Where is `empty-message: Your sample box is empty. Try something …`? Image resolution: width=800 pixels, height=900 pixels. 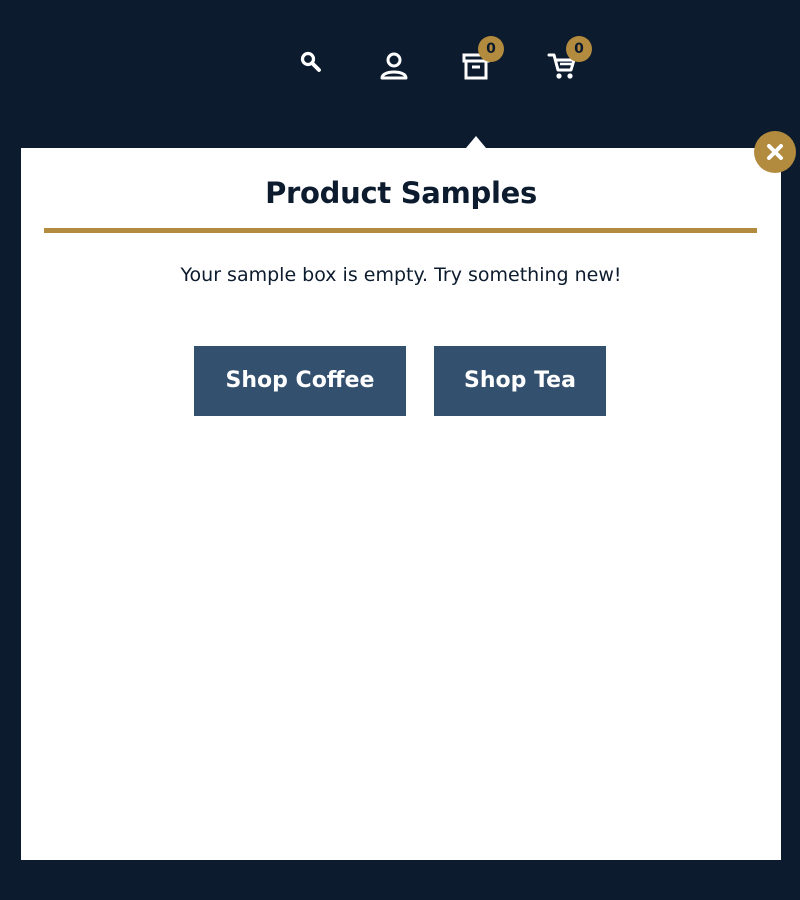 empty-message: Your sample box is empty. Try something … is located at coordinates (401, 275).